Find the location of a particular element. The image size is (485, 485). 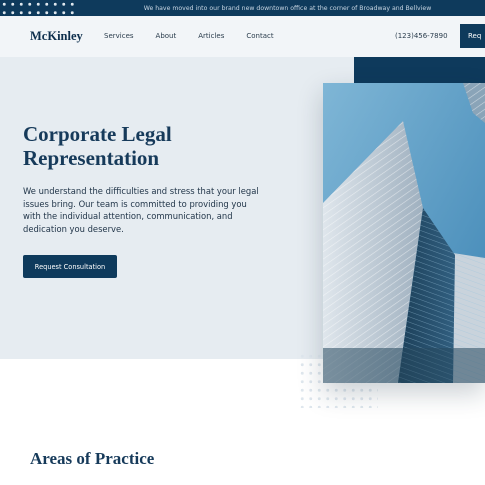

nav-links: Services About Articles Contact is located at coordinates (200, 36).